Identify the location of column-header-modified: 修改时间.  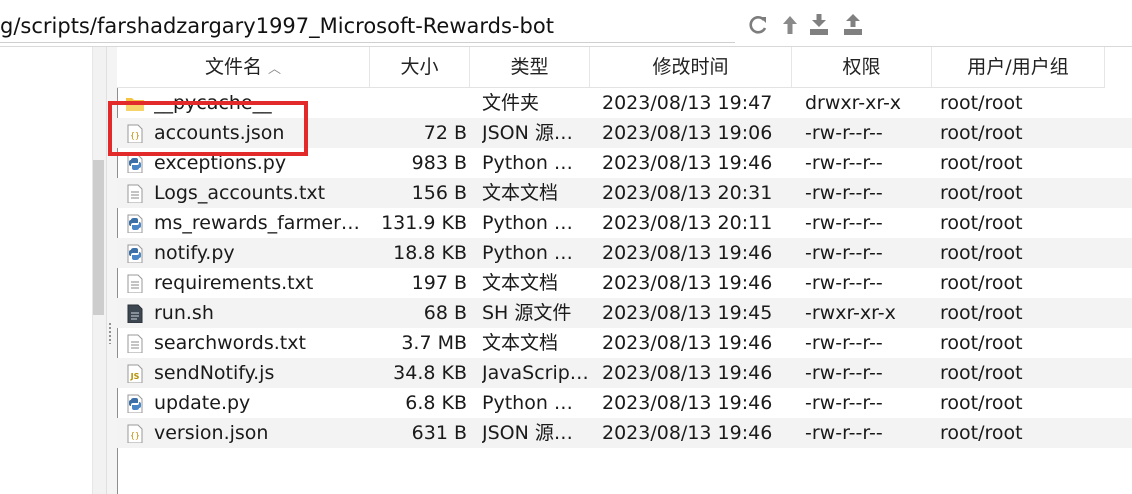
(691, 67).